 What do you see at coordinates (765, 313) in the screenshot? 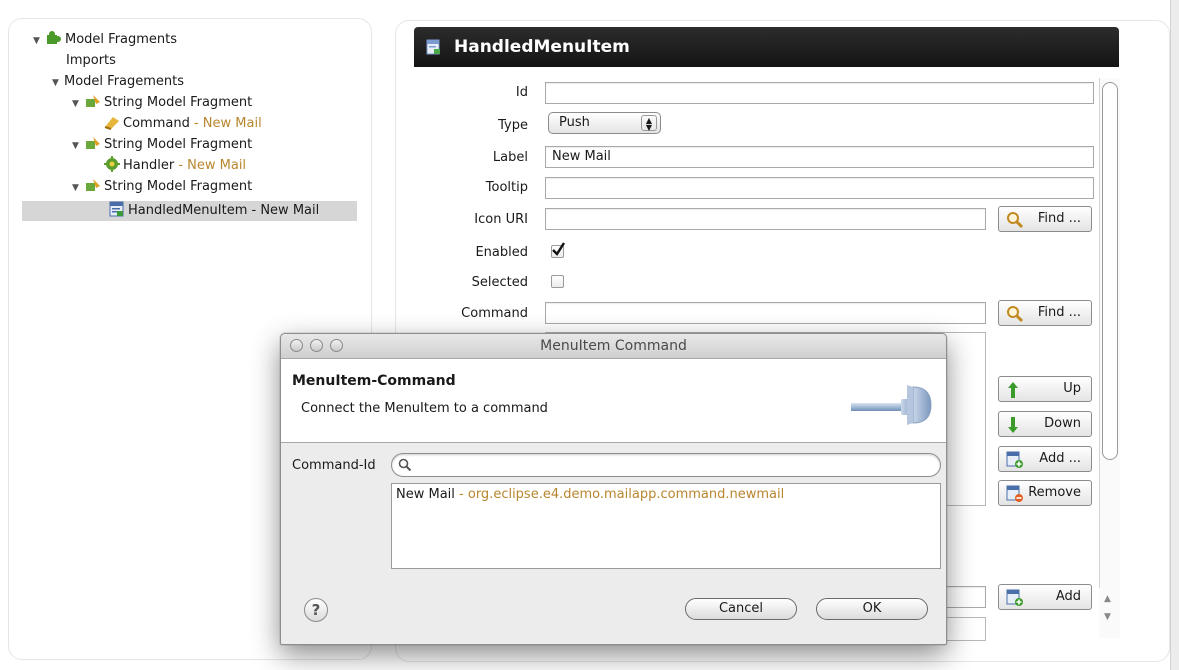
I see `command-field` at bounding box center [765, 313].